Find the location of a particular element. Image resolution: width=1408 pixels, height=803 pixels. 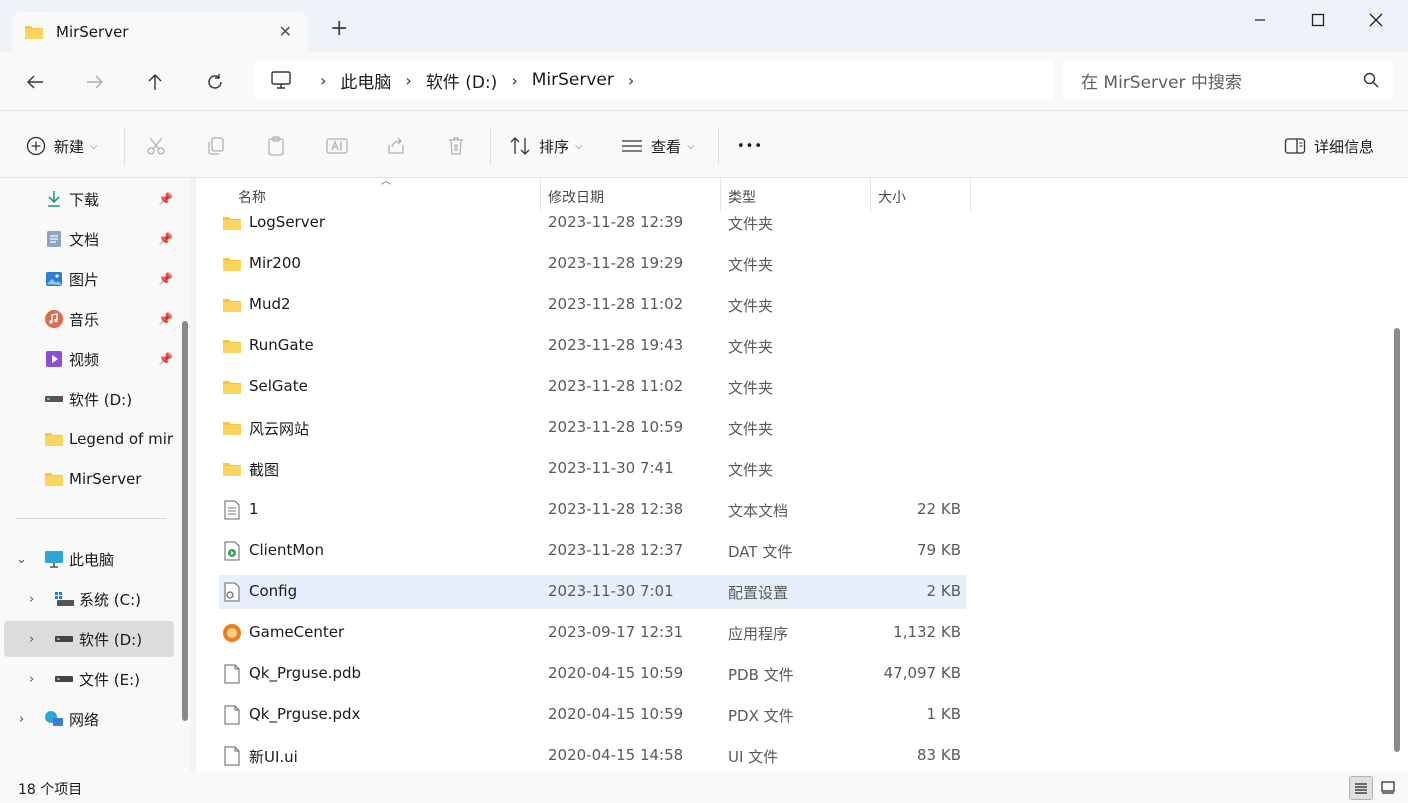

file-row: Qk_Prguse.pdx 2020-04-15 10:59 PDX 文件 1 KB is located at coordinates (592, 715).